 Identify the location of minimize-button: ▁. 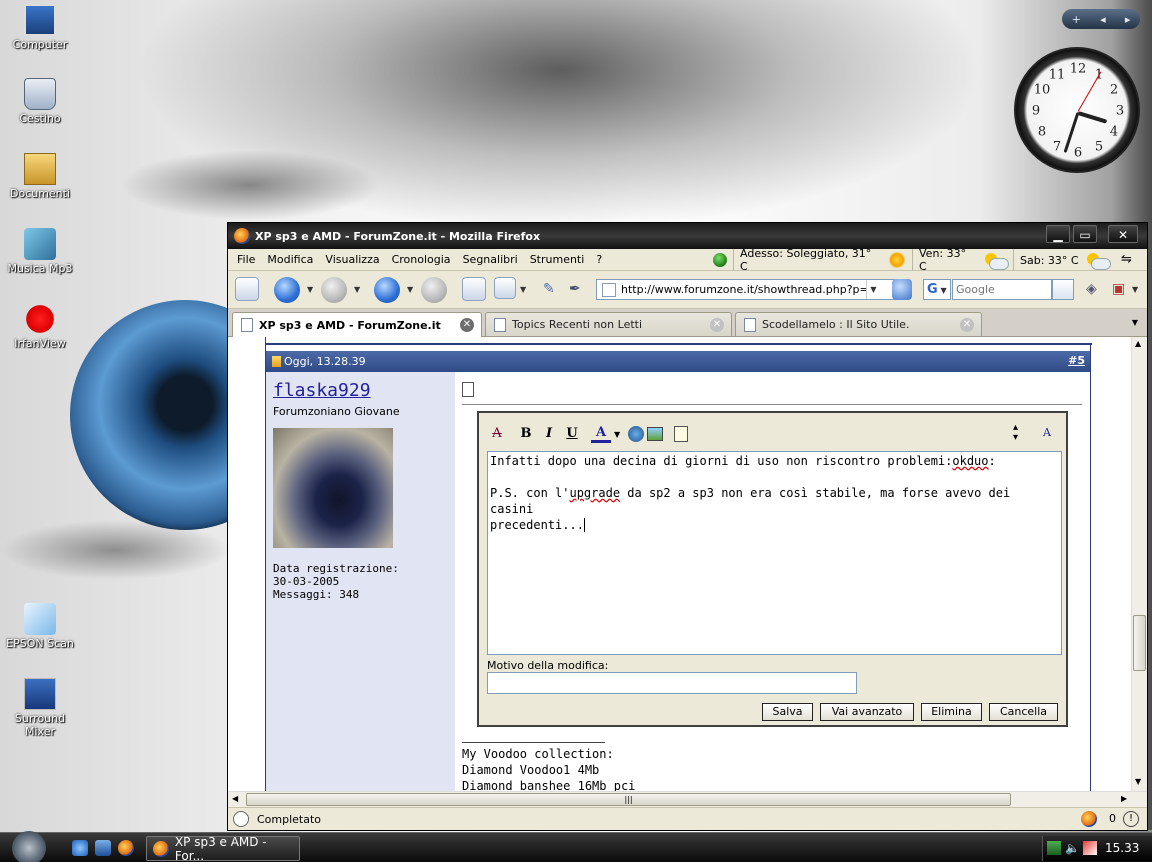
(1058, 234).